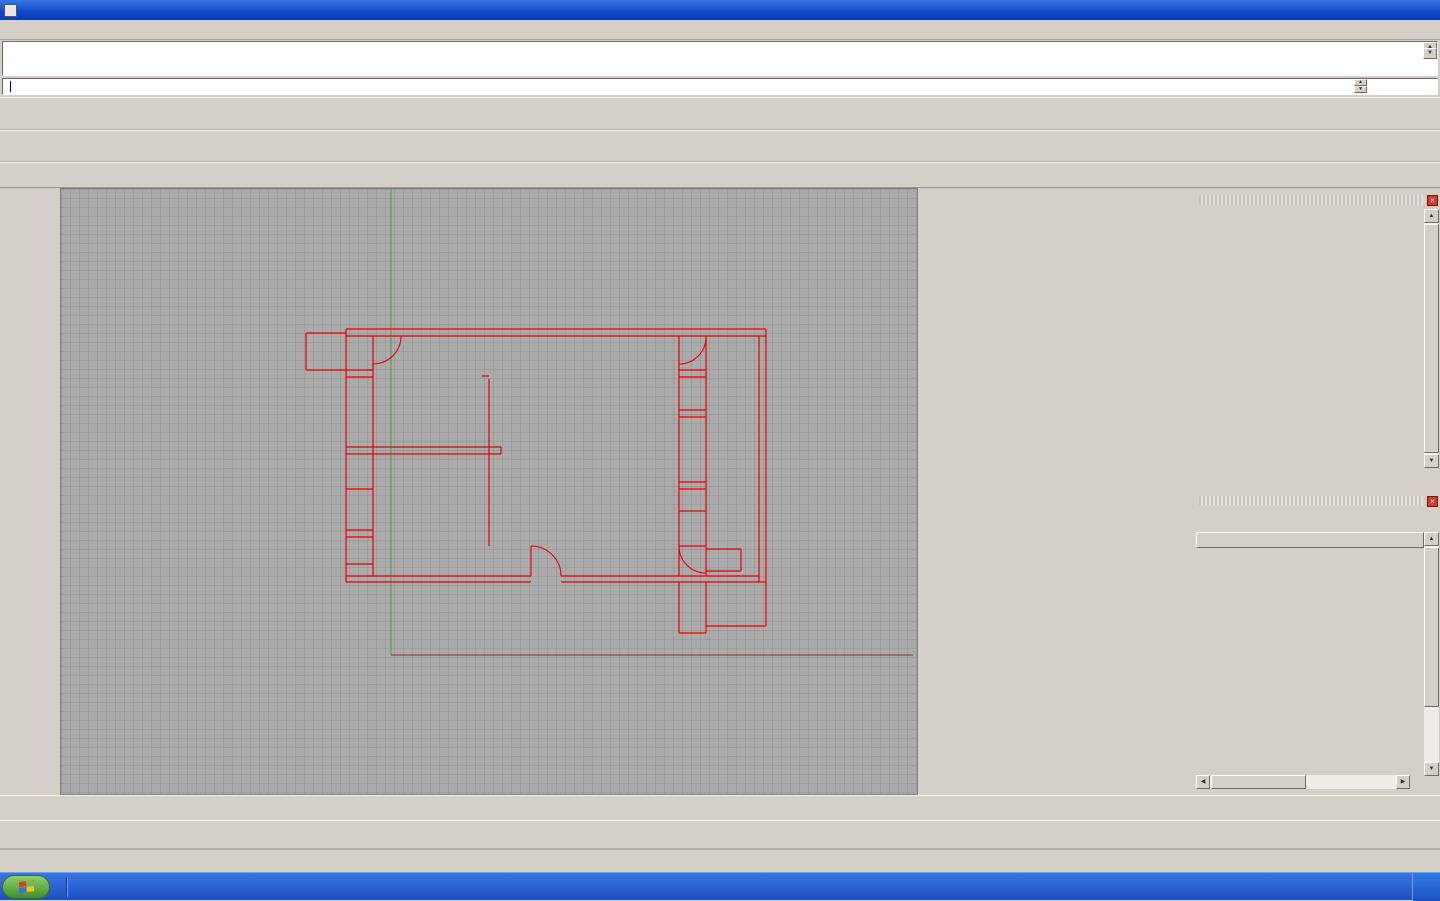 Image resolution: width=1440 pixels, height=901 pixels. I want to click on layers-list-header, so click(1310, 540).